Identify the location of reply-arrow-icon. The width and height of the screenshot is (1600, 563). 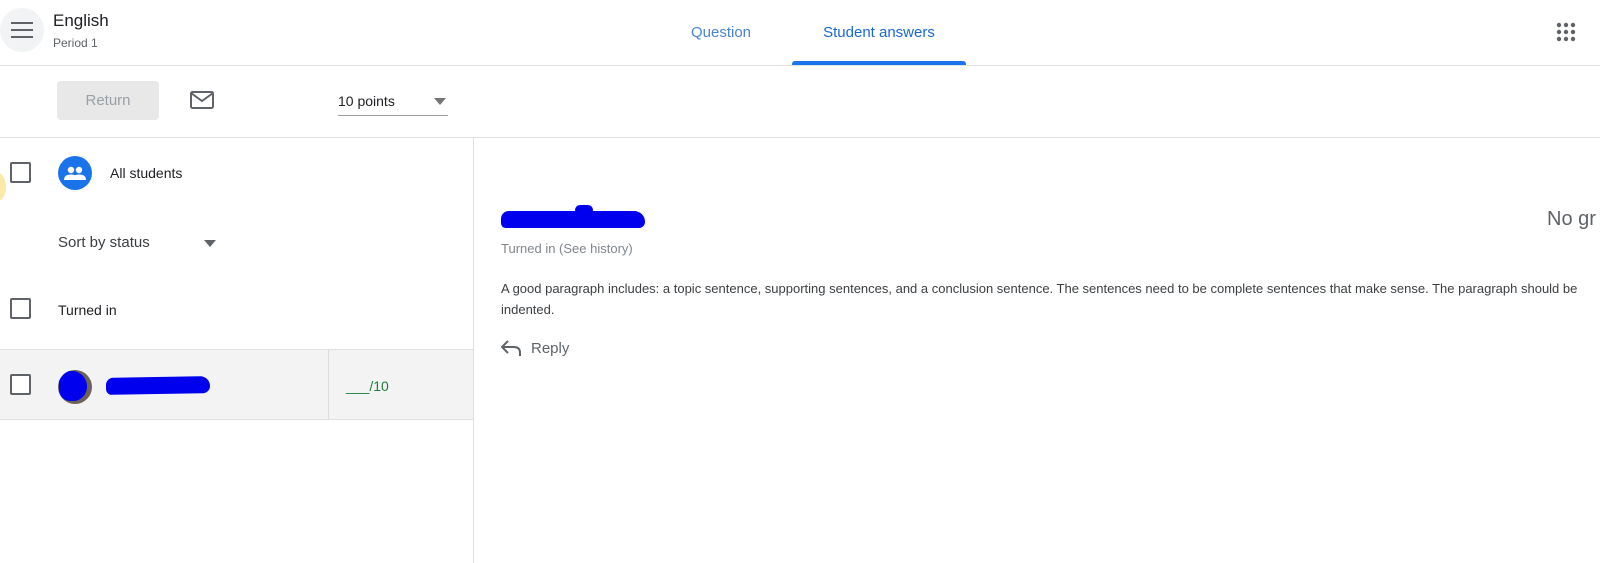
(511, 348).